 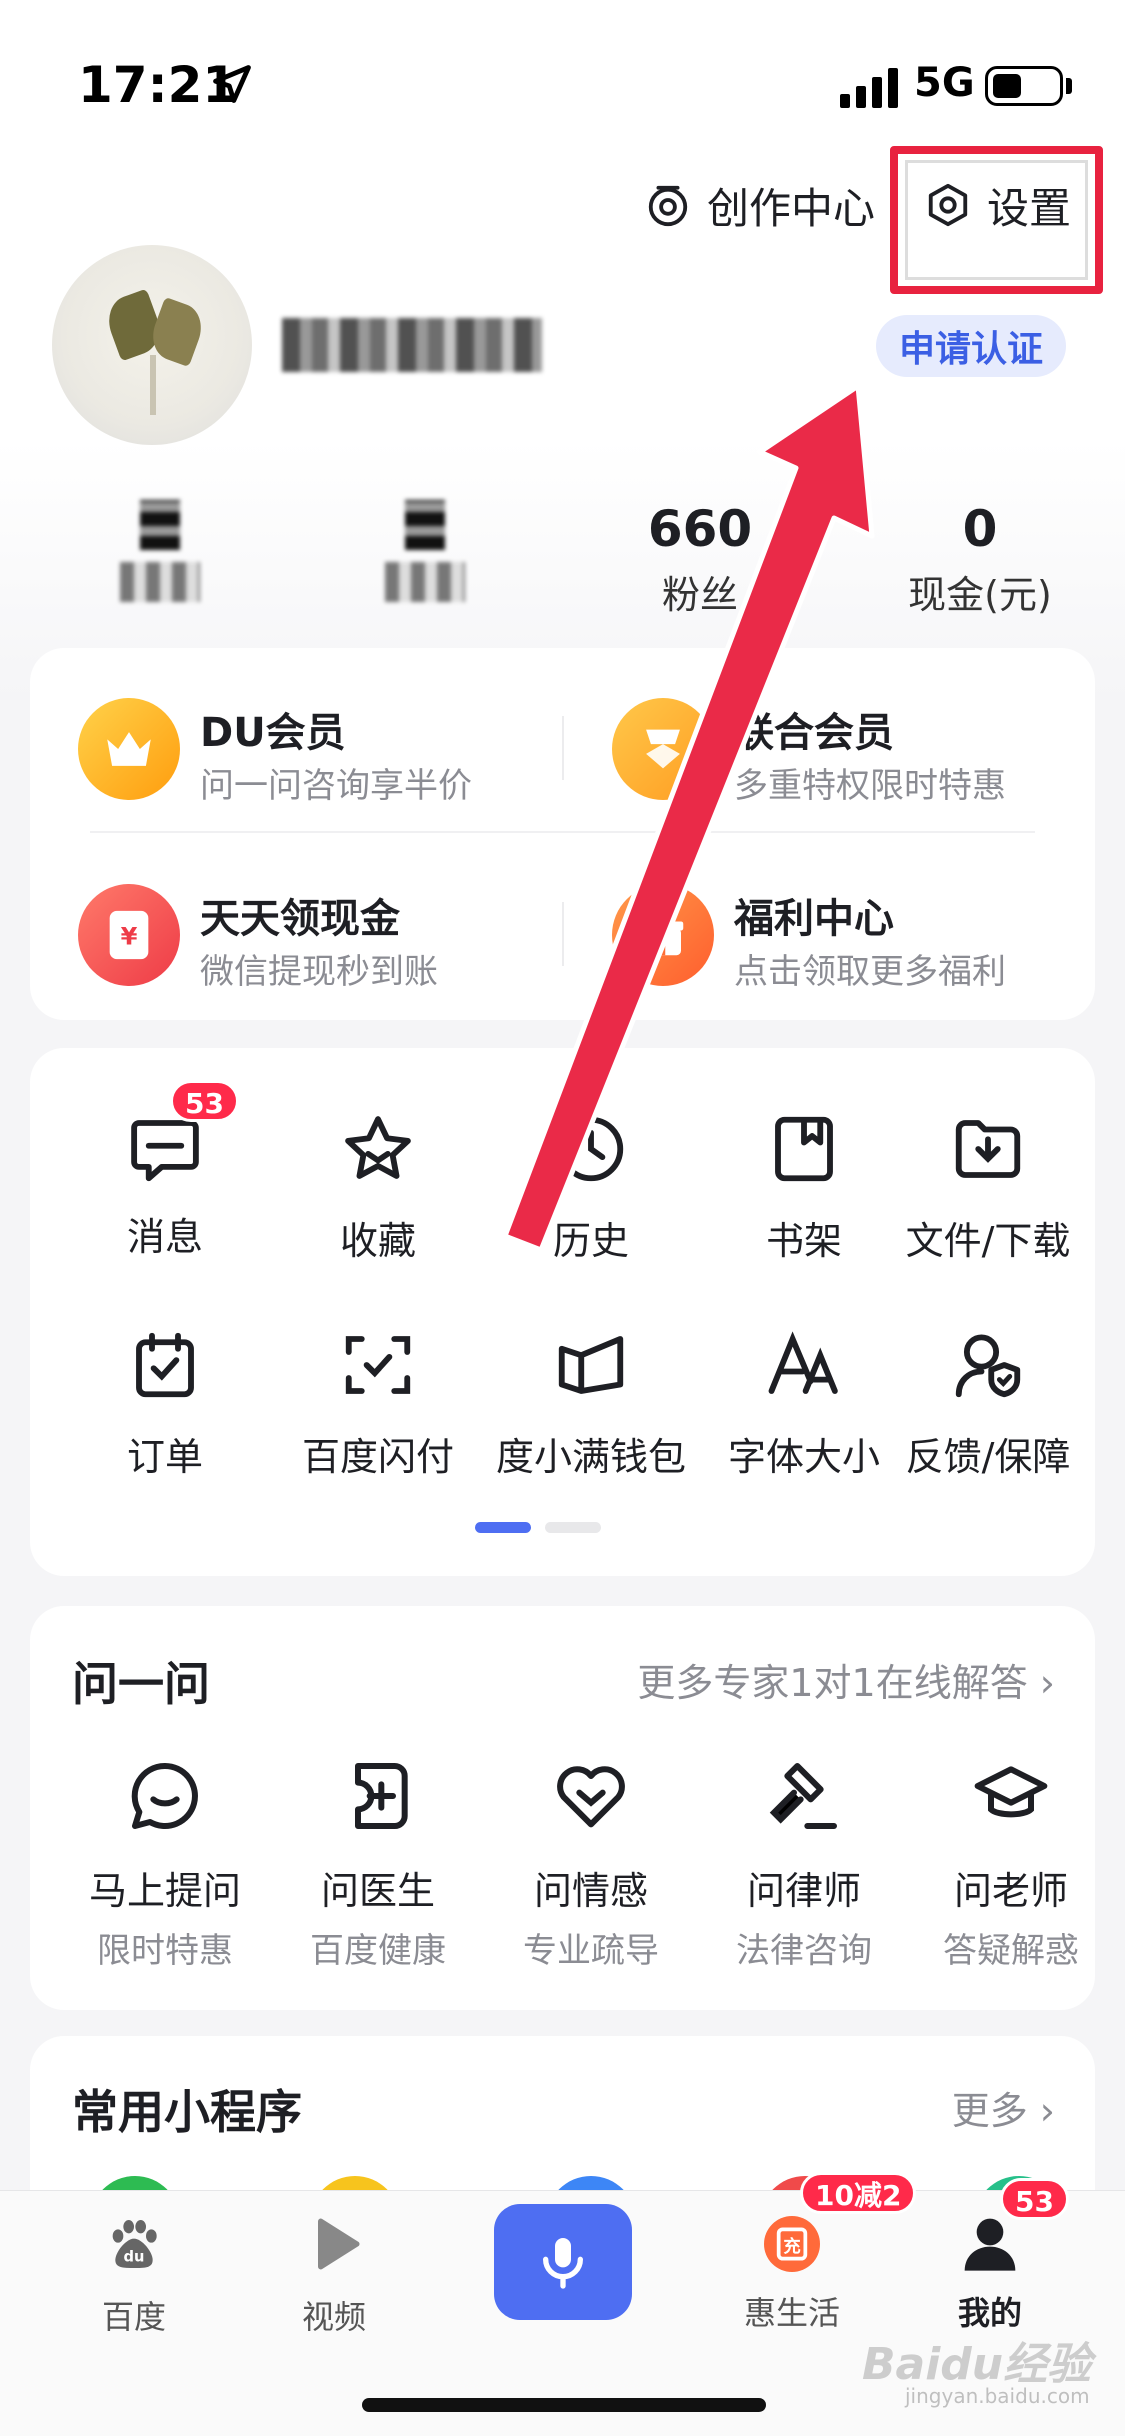 I want to click on ask-sub: 答疑解惑, so click(x=1011, y=1951).